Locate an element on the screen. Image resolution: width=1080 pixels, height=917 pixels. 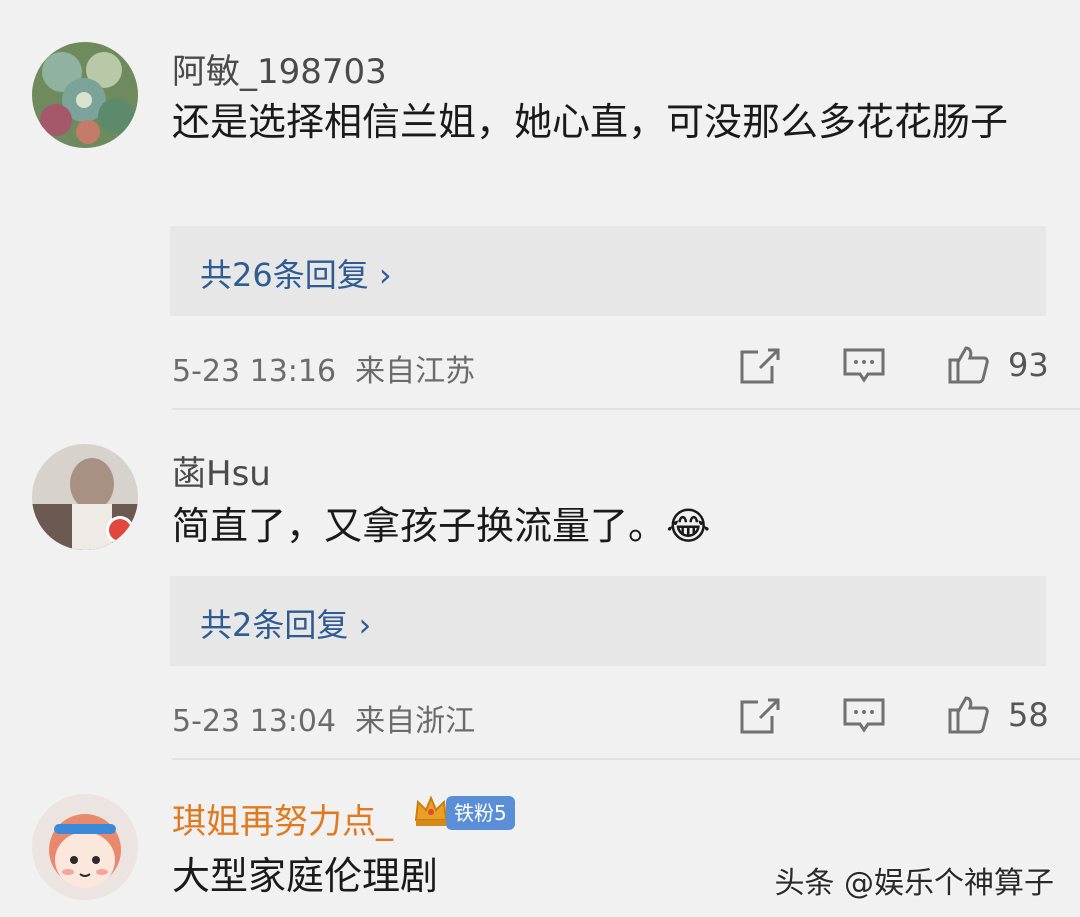
username: 阿敏_198703 is located at coordinates (279, 68).